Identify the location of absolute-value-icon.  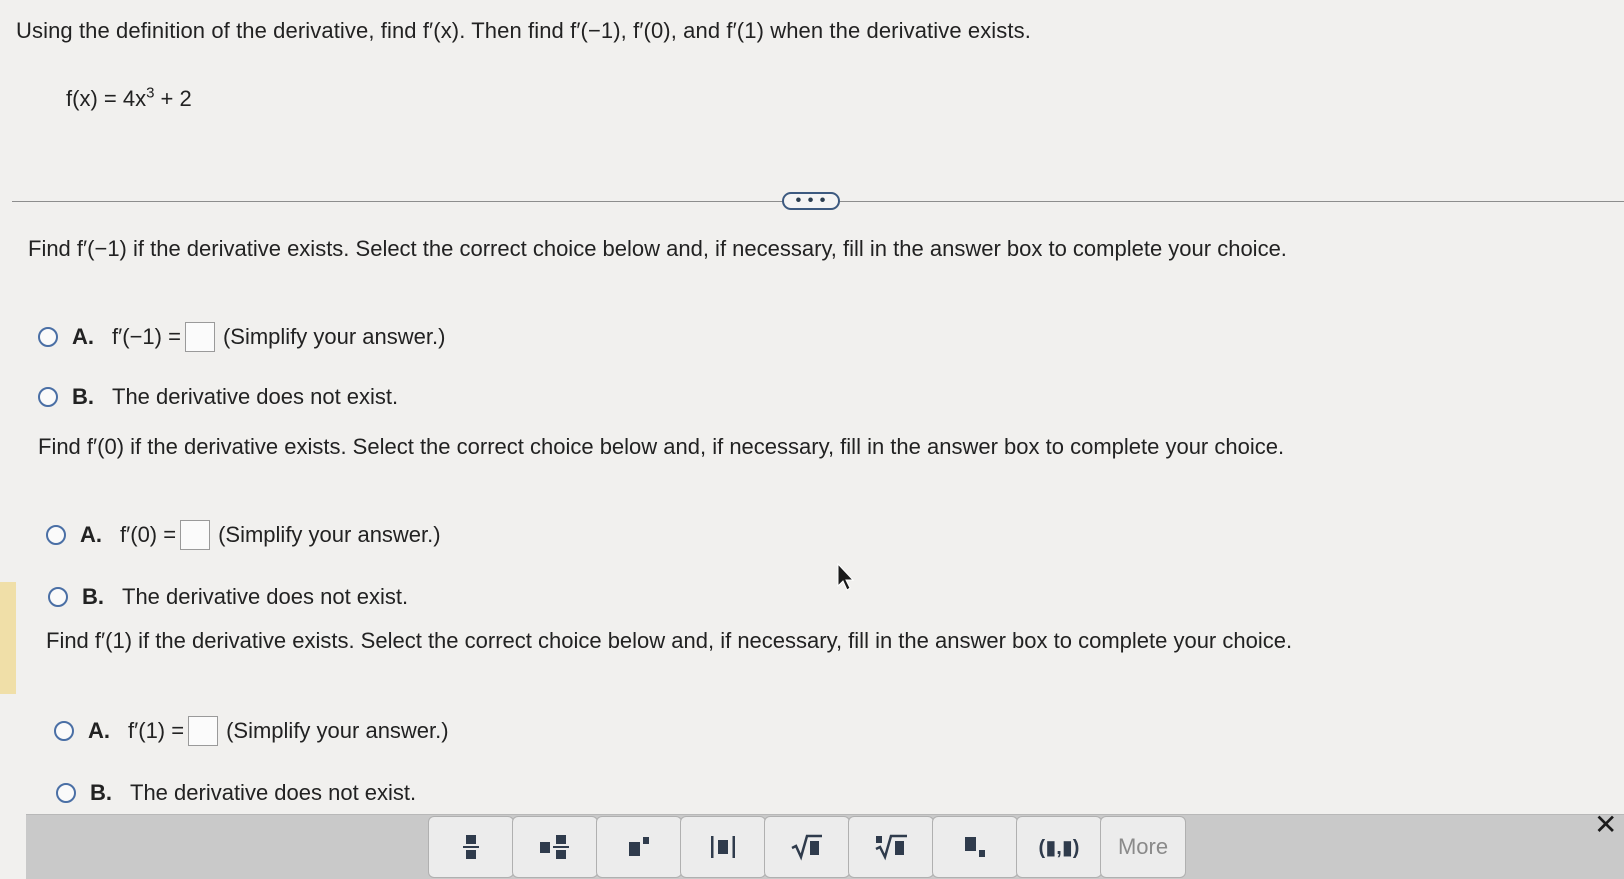
(723, 847).